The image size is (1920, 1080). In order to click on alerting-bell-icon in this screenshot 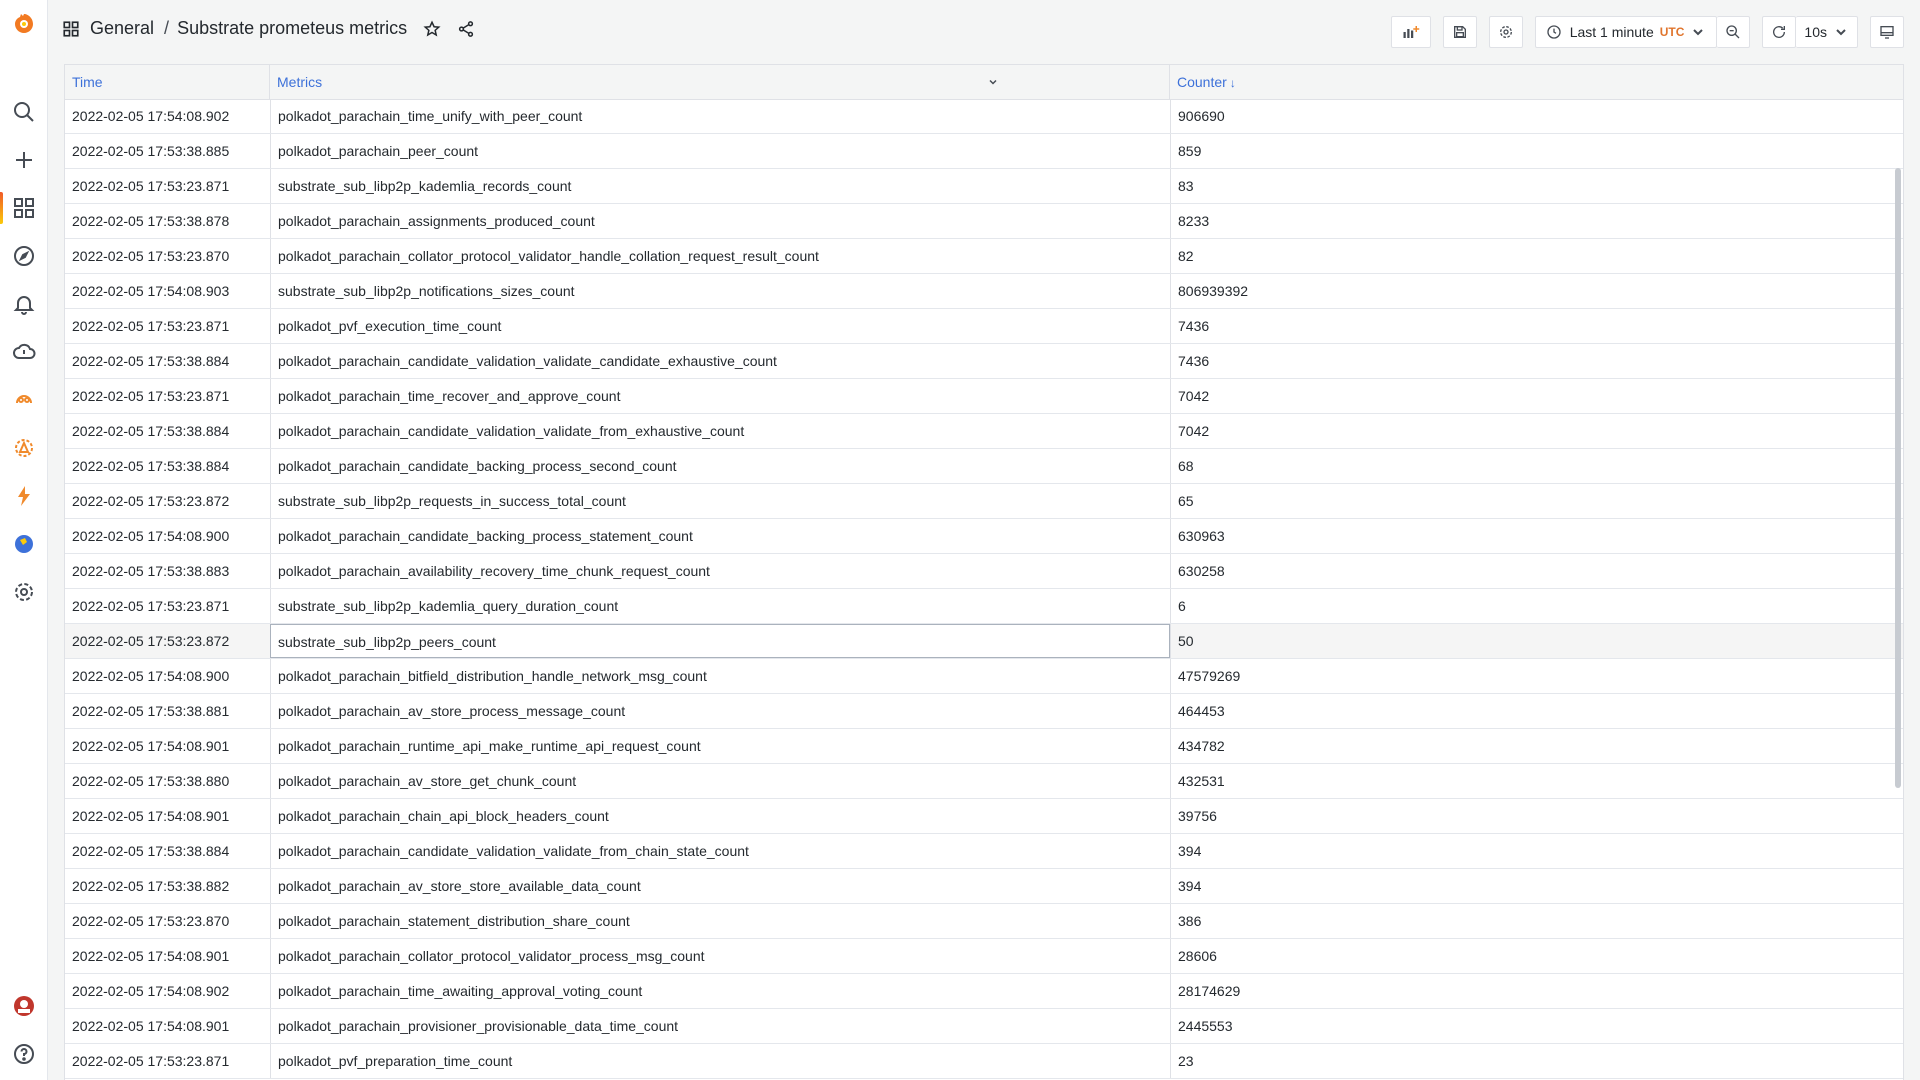, I will do `click(24, 304)`.